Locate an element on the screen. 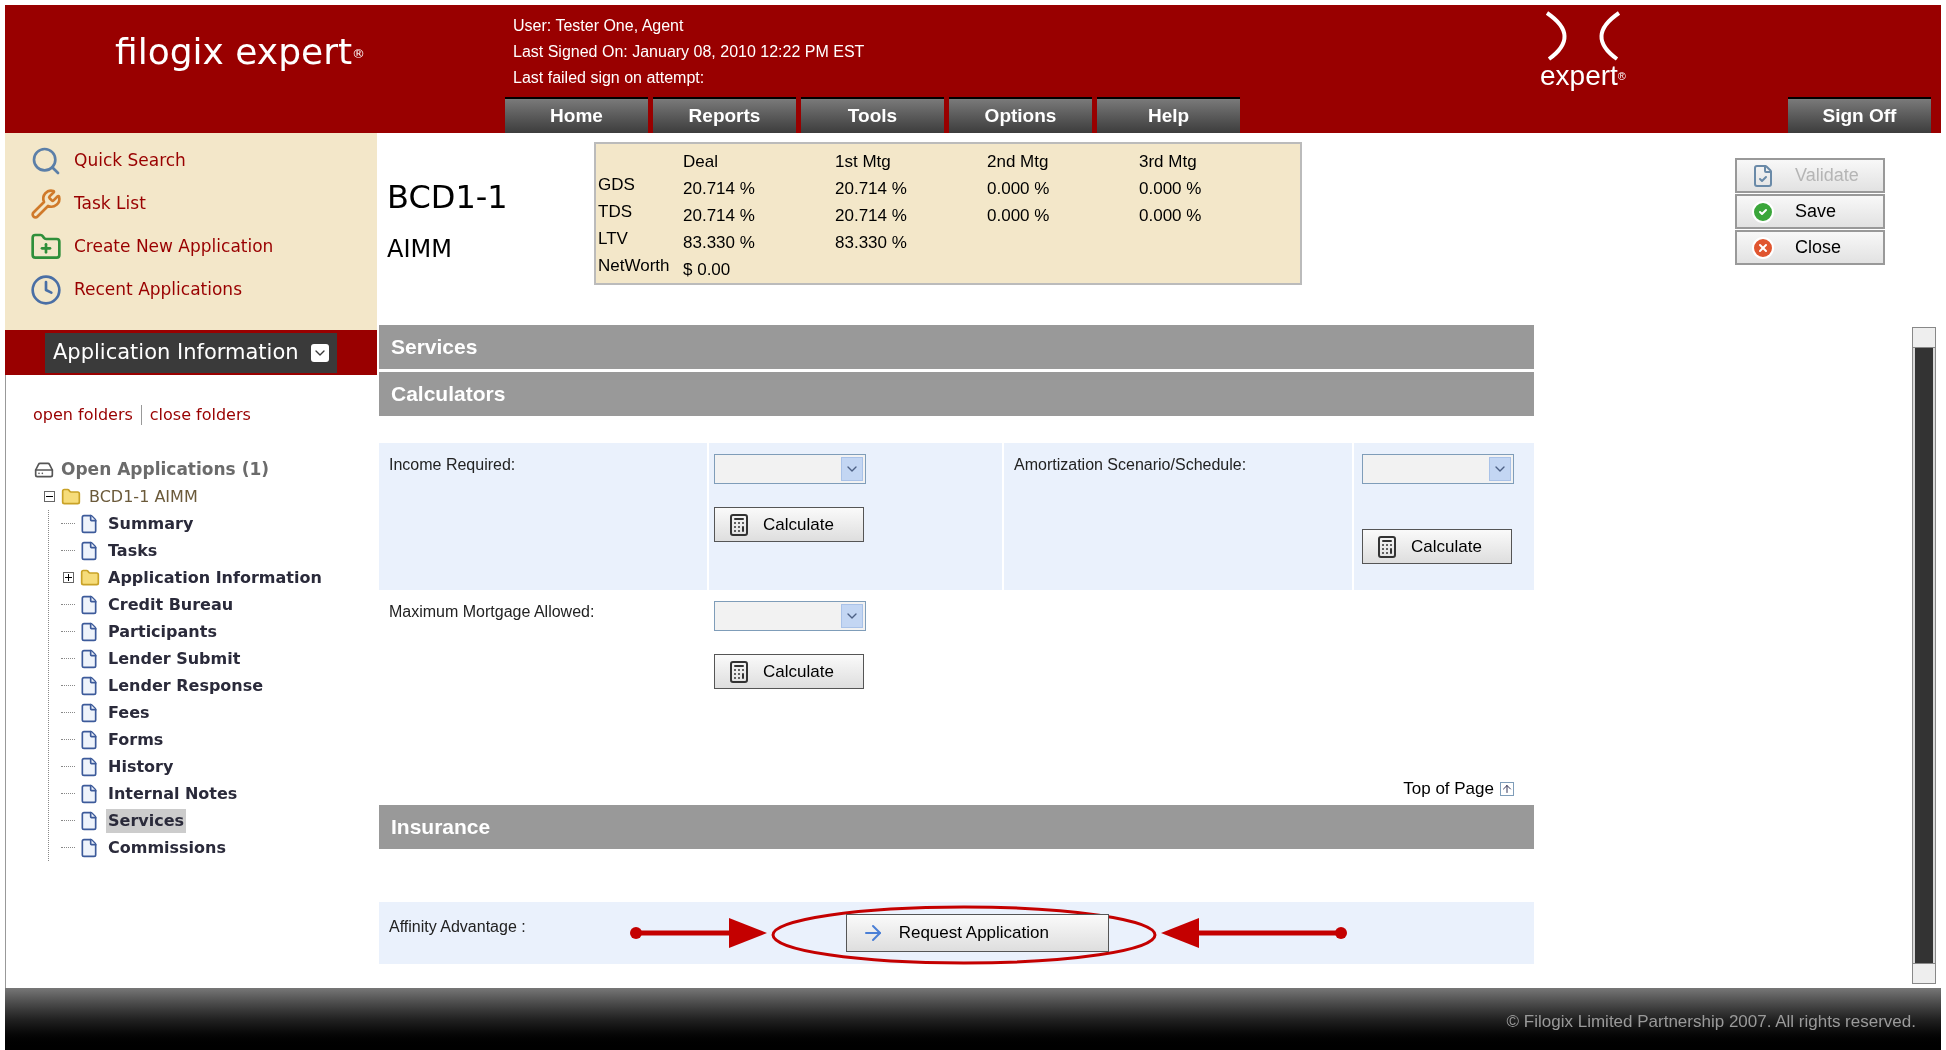  deal-id: BCD1-1 is located at coordinates (448, 197).